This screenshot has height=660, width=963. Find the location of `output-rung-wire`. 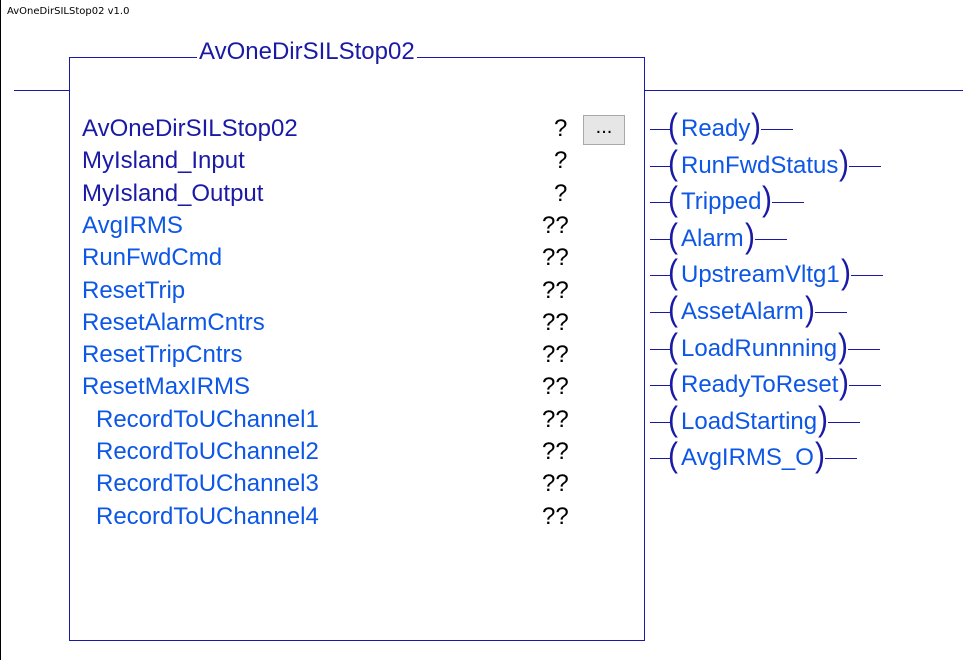

output-rung-wire is located at coordinates (804, 90).